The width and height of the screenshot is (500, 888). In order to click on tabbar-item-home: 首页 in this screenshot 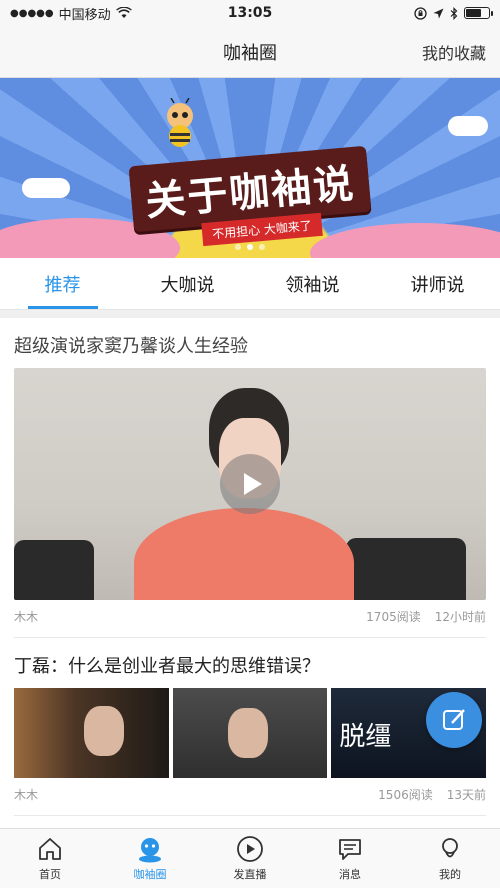, I will do `click(50, 858)`.